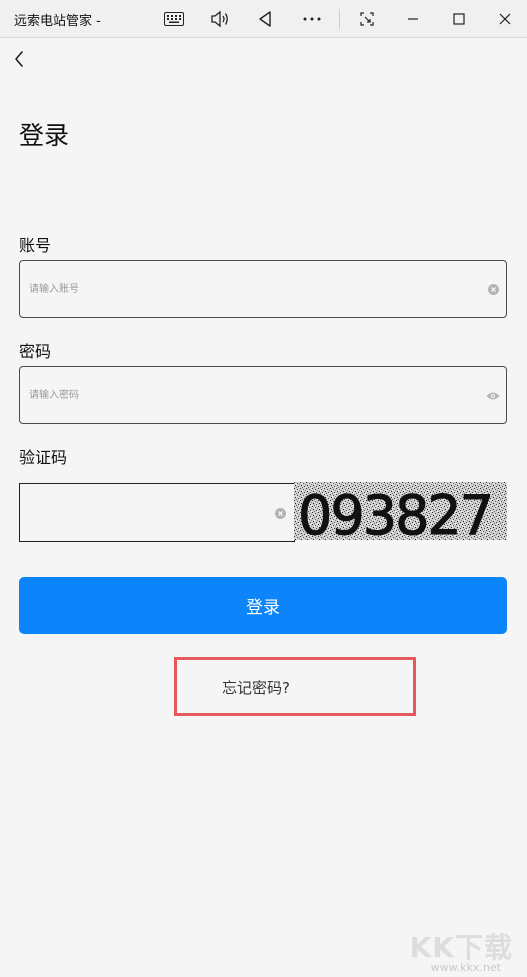 This screenshot has width=527, height=977. Describe the element at coordinates (57, 21) in the screenshot. I see `window-title: 远索电站管家 -` at that location.